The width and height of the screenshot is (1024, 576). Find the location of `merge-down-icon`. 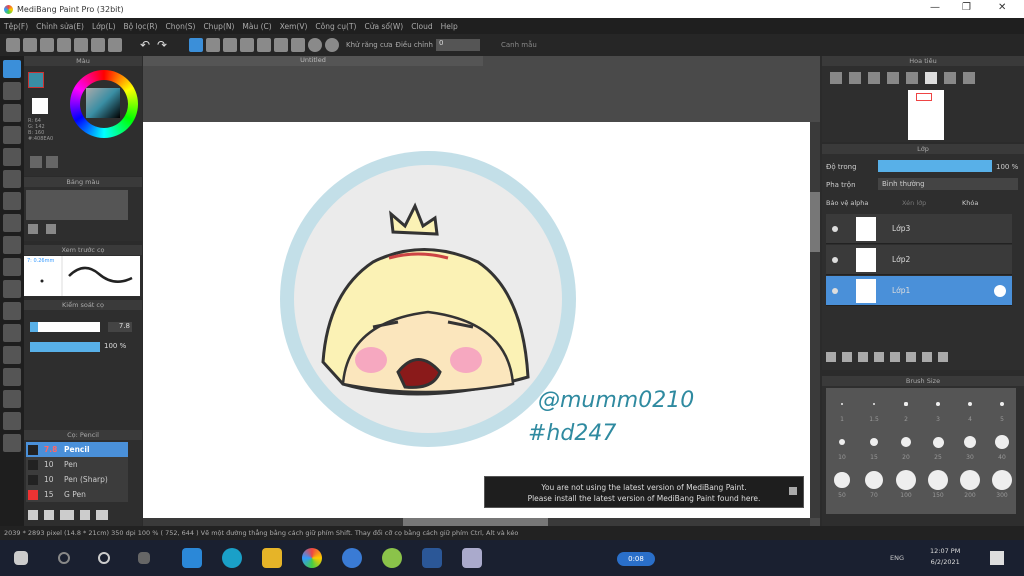

merge-down-icon is located at coordinates (911, 357).